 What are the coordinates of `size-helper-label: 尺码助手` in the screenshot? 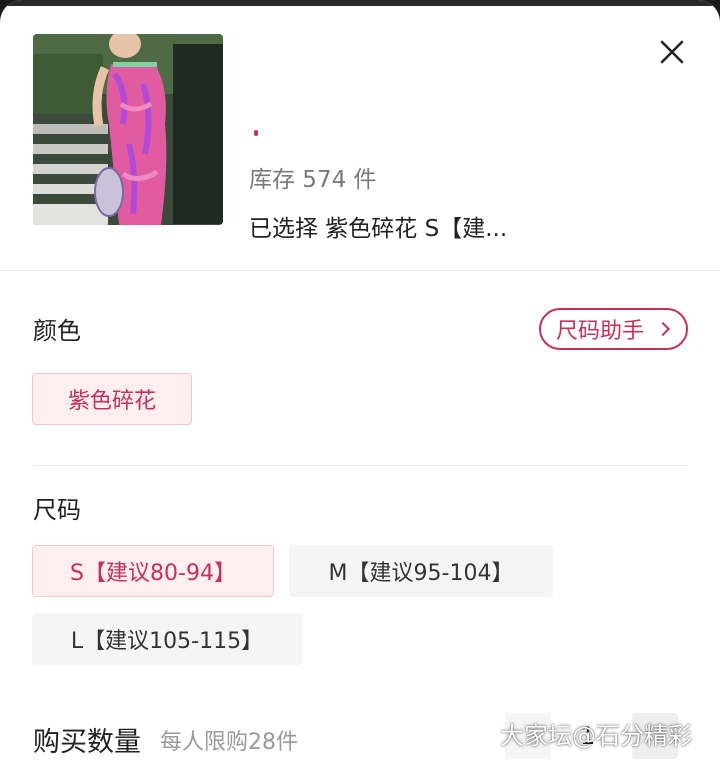 It's located at (600, 331).